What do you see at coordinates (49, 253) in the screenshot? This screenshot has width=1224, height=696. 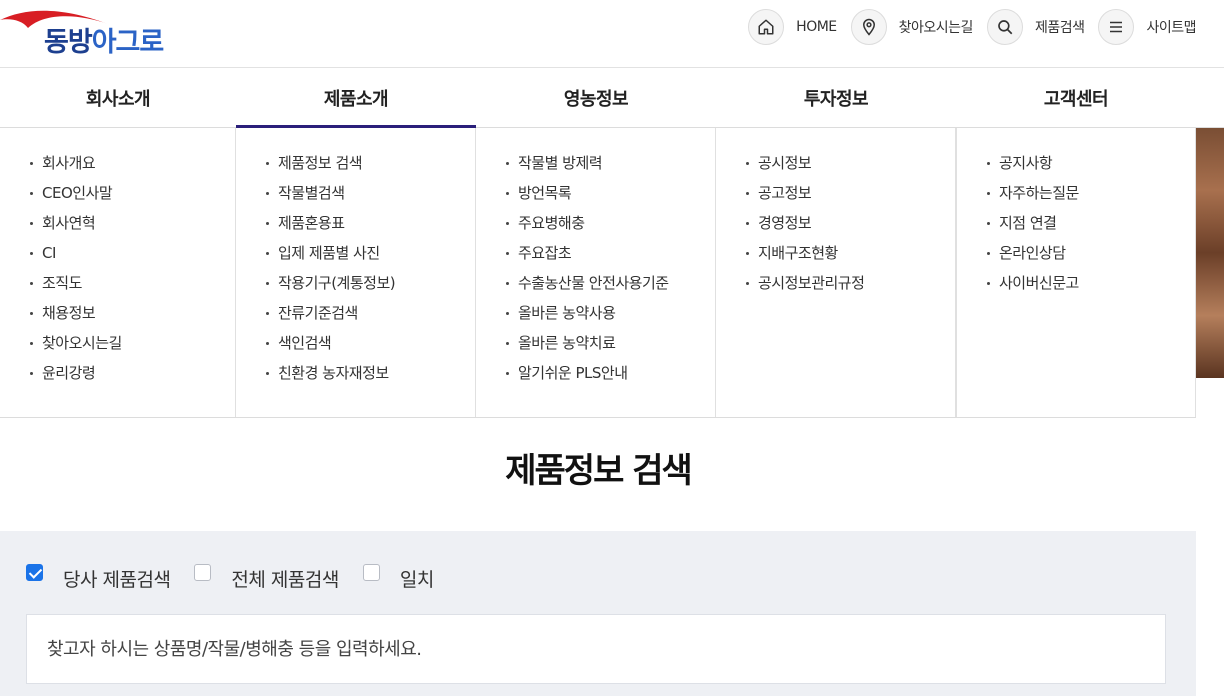 I see `mega-menu-item-label: CI` at bounding box center [49, 253].